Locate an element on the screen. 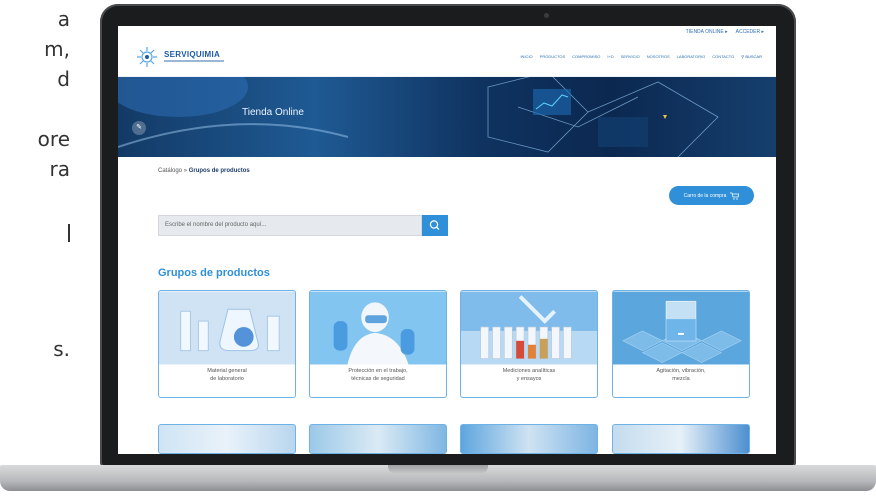  nav-item-lab: LABORATORIO is located at coordinates (691, 56).